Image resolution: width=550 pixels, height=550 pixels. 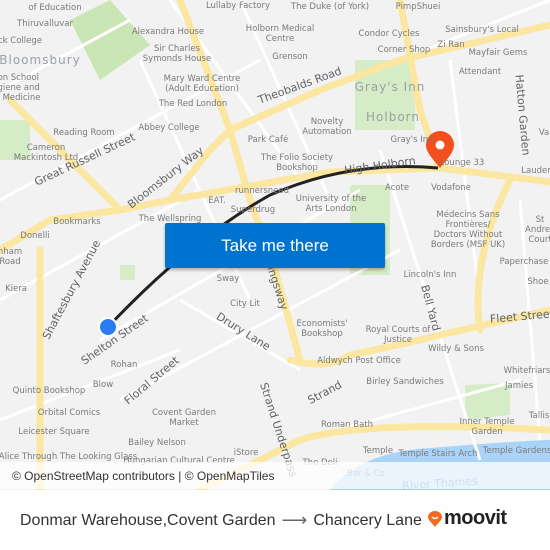 I want to click on poi-label: Tallis, so click(x=539, y=416).